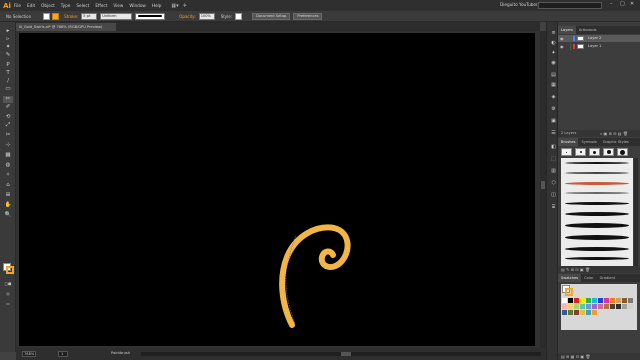 This screenshot has width=640, height=360. Describe the element at coordinates (8, 117) in the screenshot. I see `rotate-tool-icon: ⟲` at that location.